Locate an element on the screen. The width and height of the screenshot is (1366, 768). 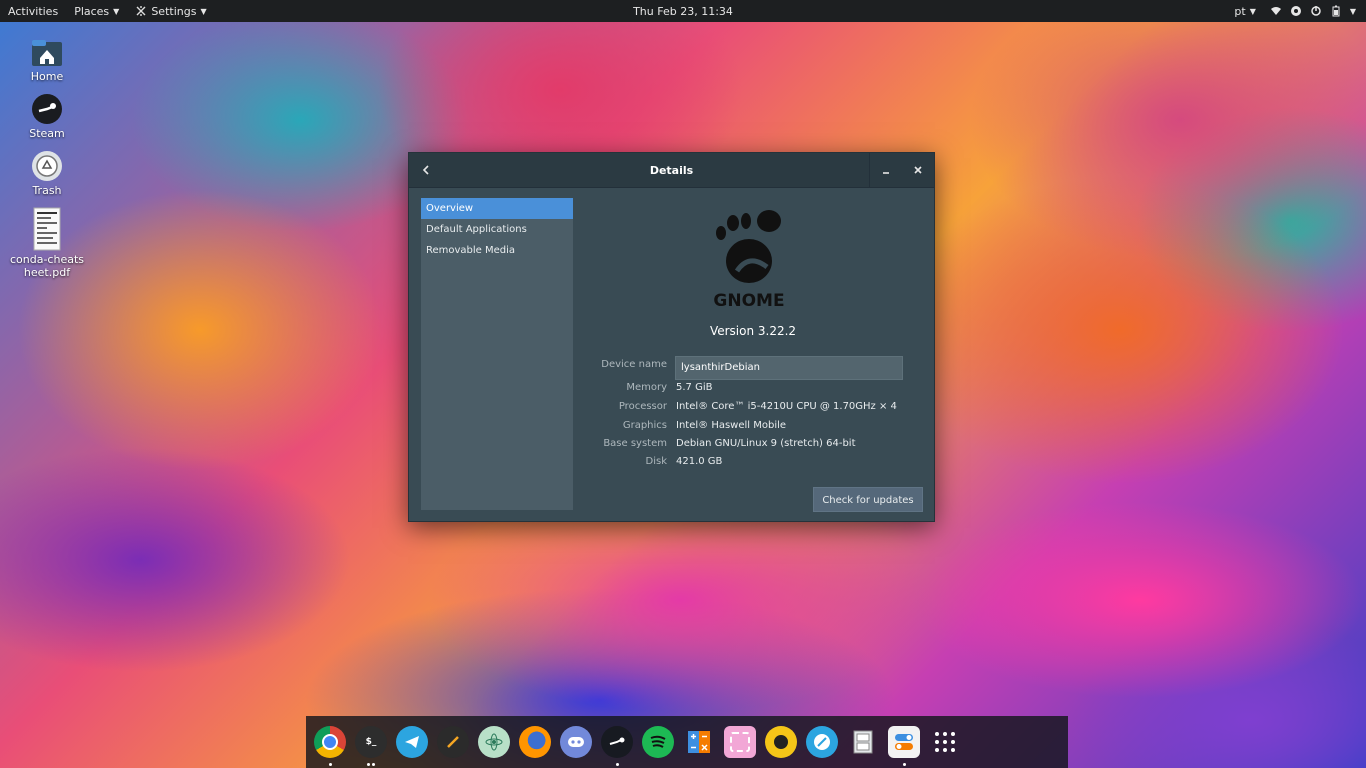
places-label: Places is located at coordinates (92, 11).